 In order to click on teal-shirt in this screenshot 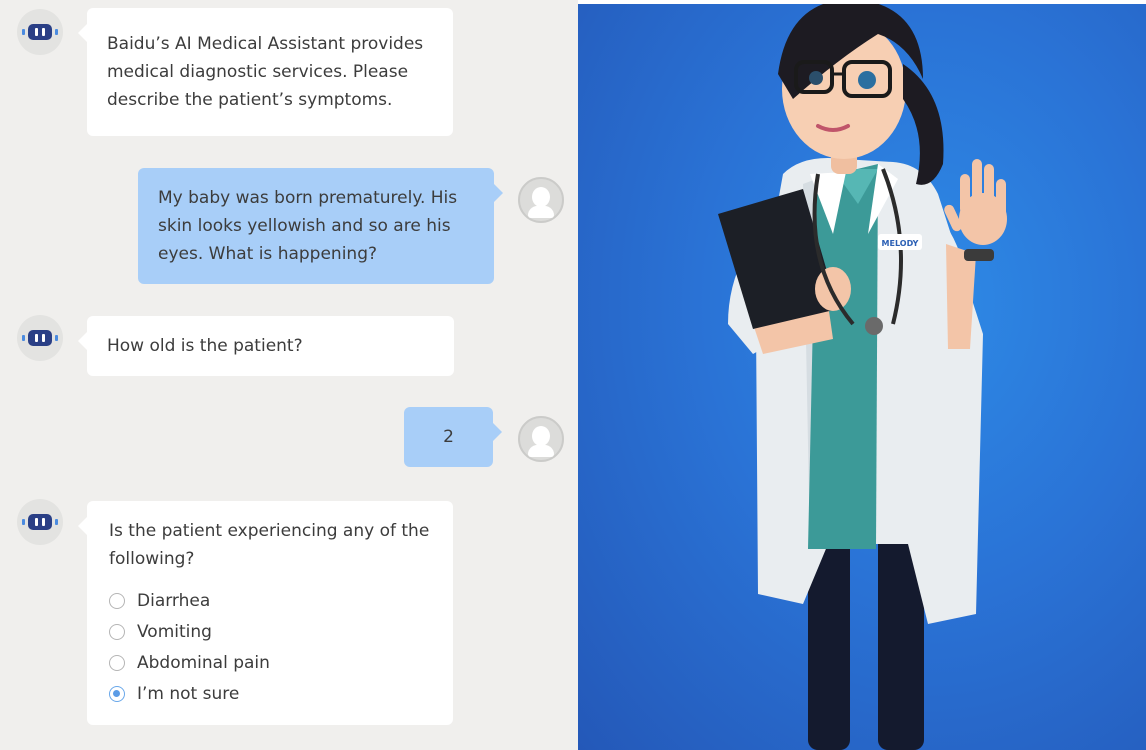, I will do `click(843, 356)`.